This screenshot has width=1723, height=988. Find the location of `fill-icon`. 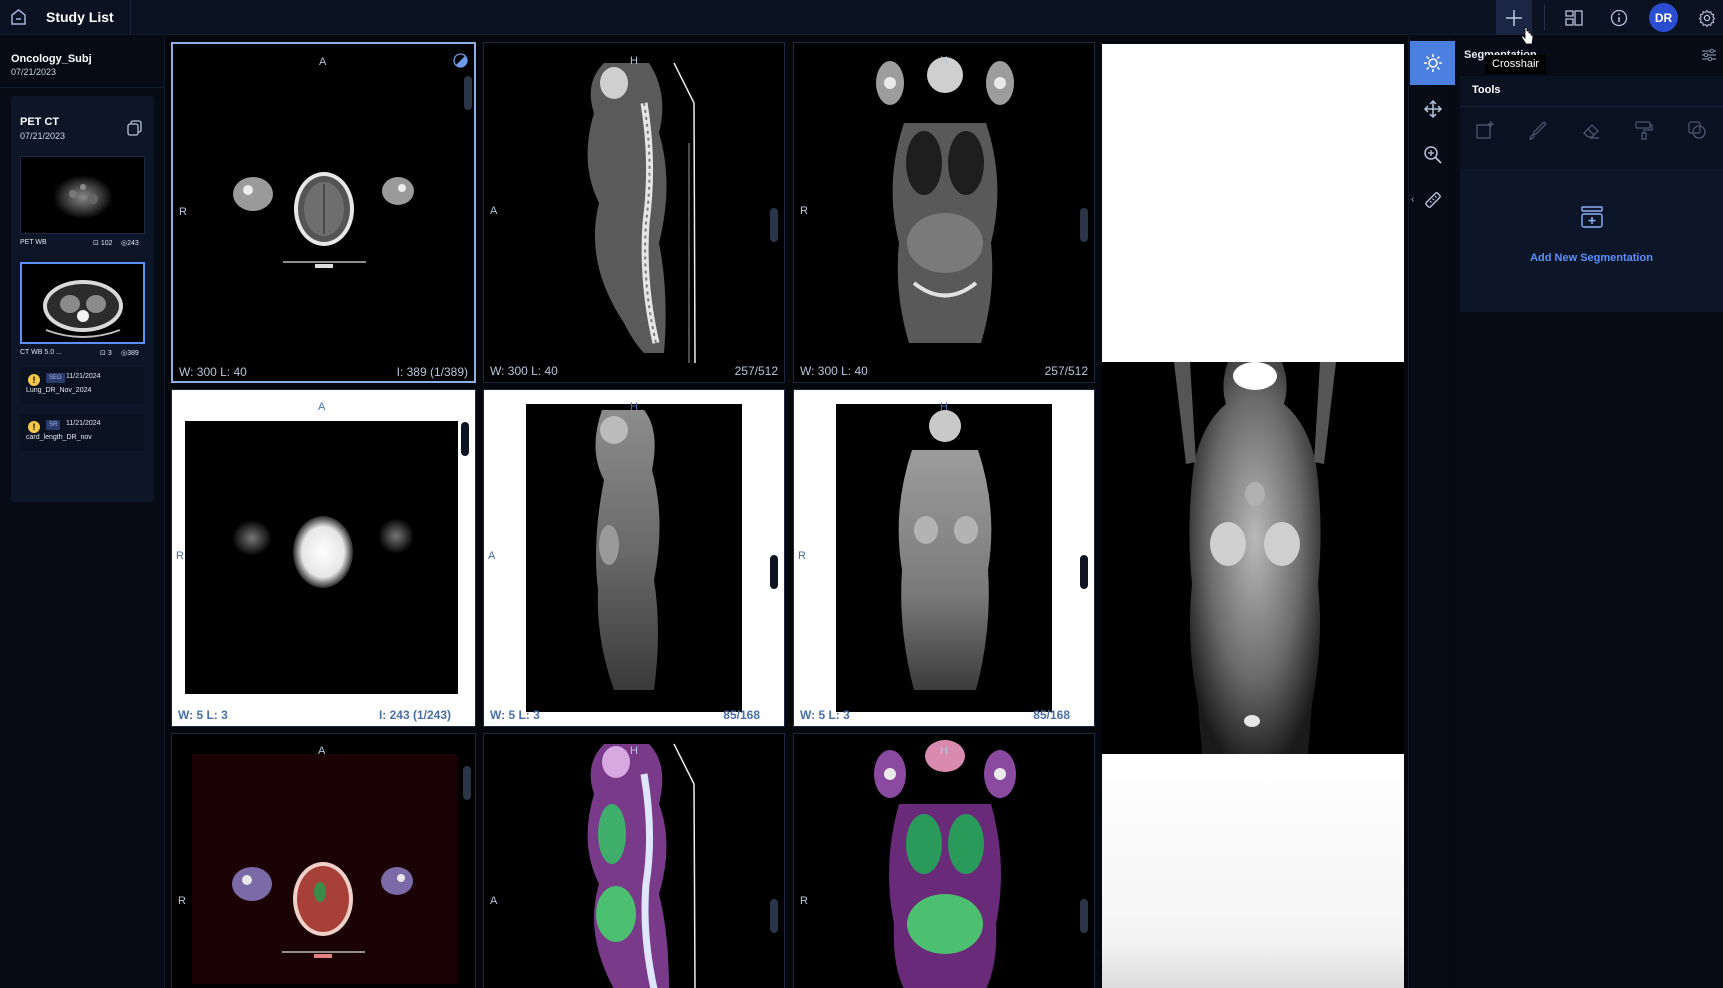

fill-icon is located at coordinates (1644, 130).